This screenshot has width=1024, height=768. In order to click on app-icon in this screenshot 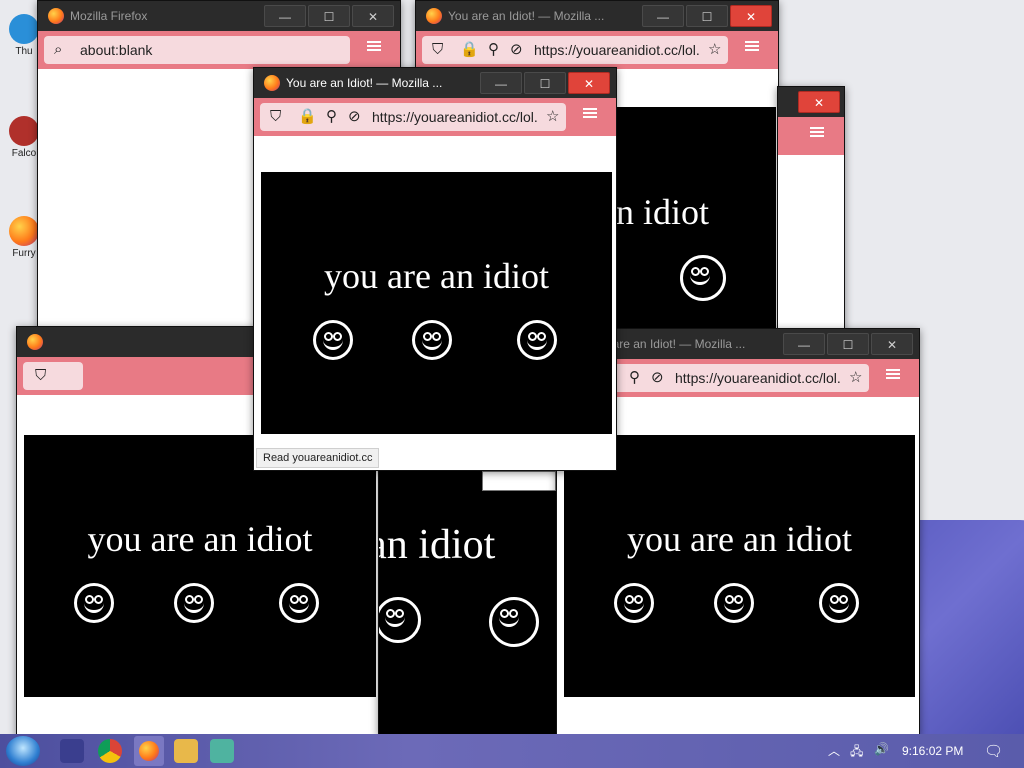, I will do `click(222, 751)`.